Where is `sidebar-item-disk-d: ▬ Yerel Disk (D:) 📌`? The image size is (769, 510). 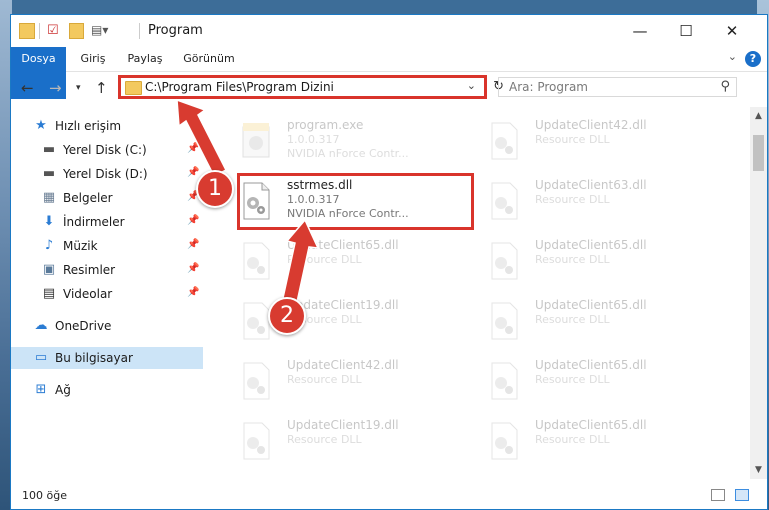
sidebar-item-disk-d: ▬ Yerel Disk (D:) 📌 is located at coordinates (107, 174).